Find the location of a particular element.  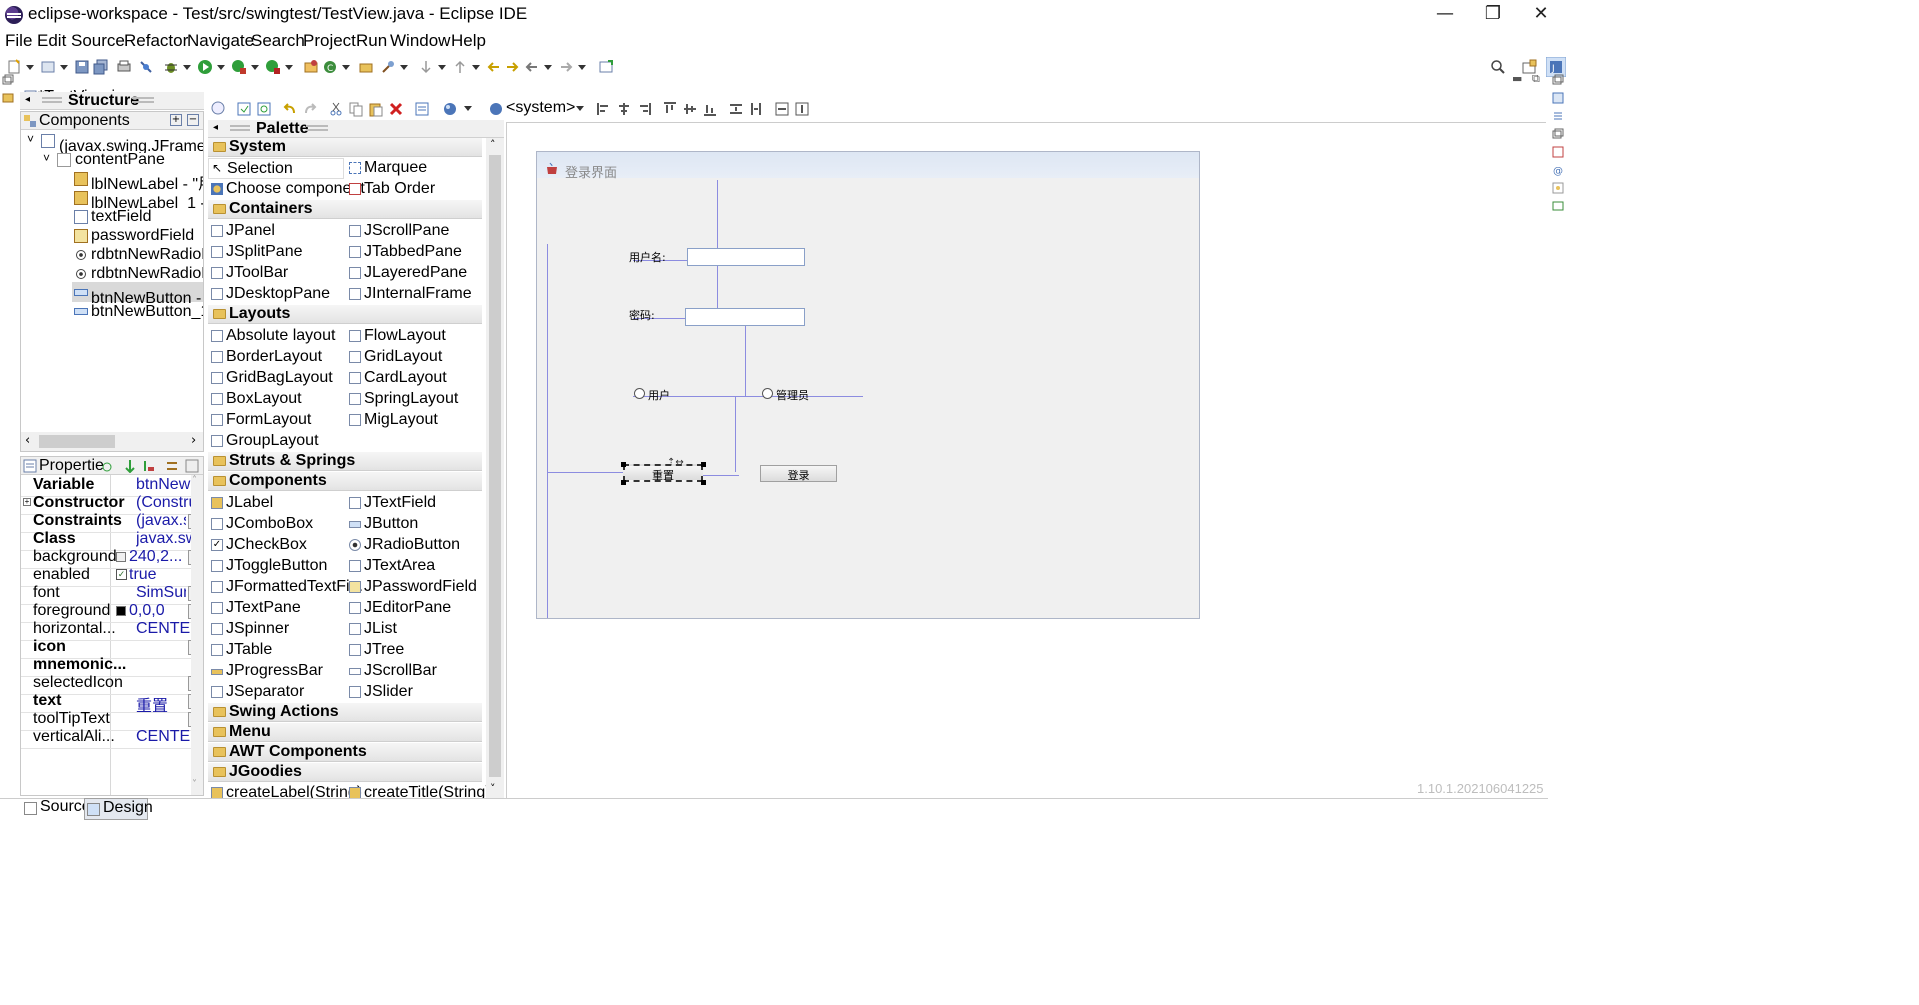

palette-item-cardlayout: CardLayout is located at coordinates (414, 378).